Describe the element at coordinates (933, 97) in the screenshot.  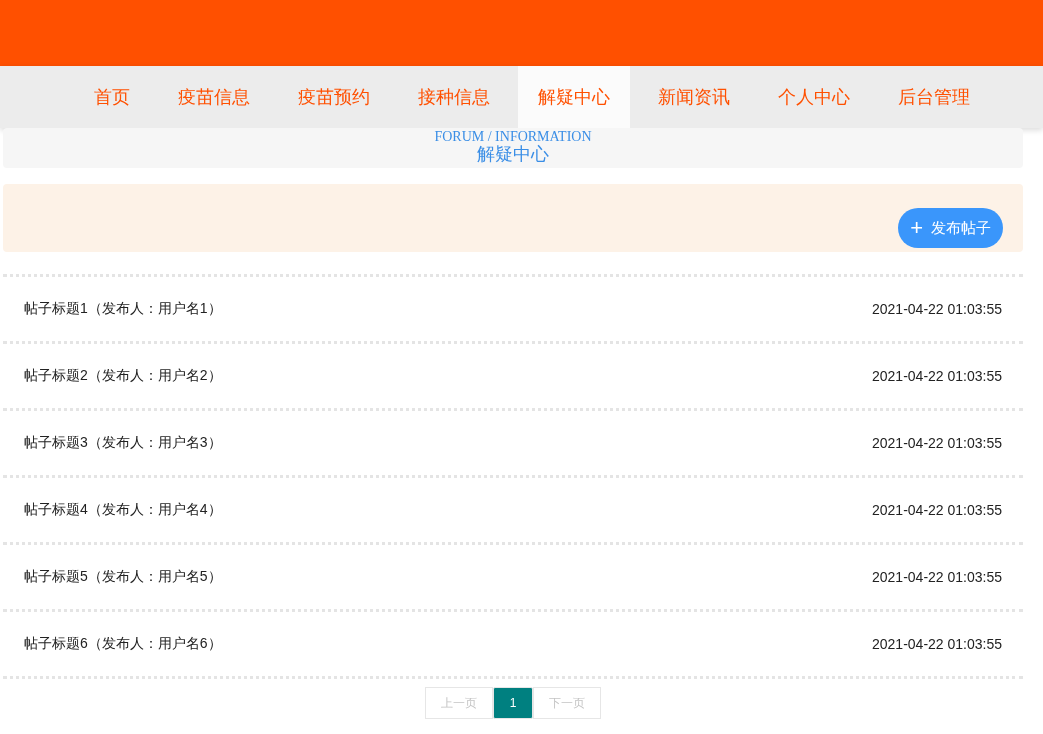
I see `nav-link: 后台管理` at that location.